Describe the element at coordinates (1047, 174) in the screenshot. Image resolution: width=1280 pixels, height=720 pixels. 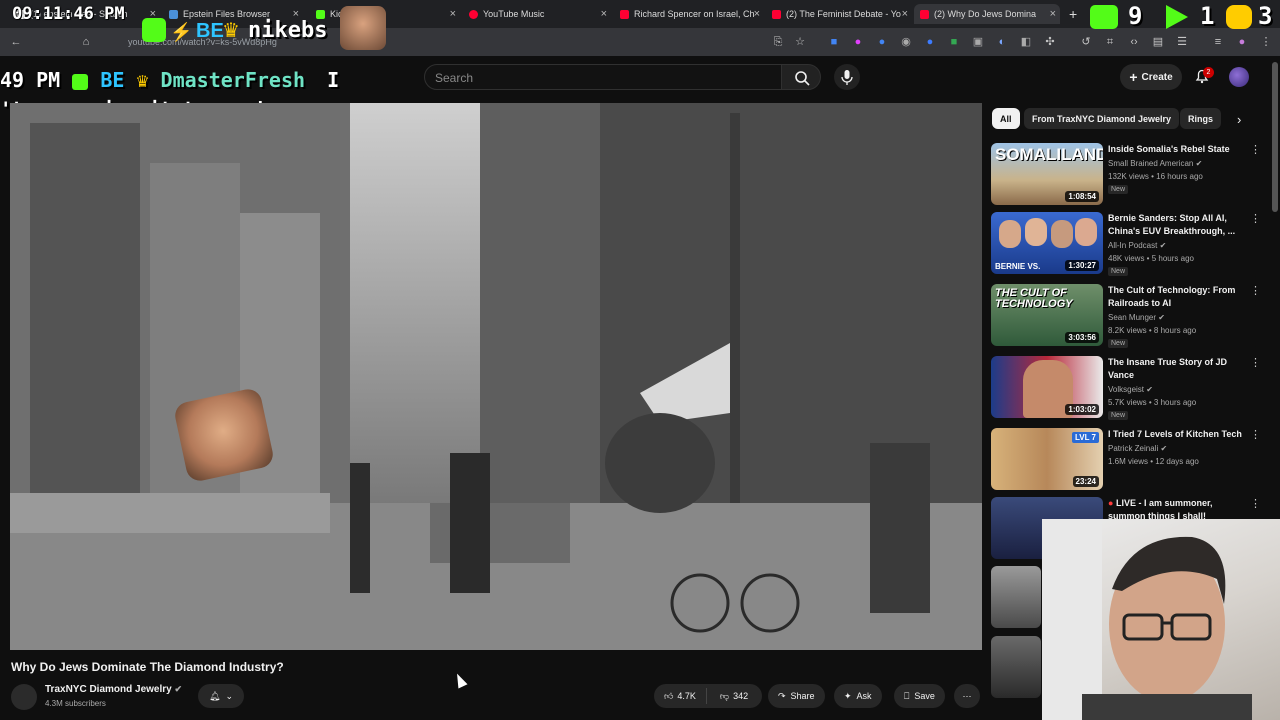
I see `video-thumbnail: SOMALILAND 1:08:54` at that location.